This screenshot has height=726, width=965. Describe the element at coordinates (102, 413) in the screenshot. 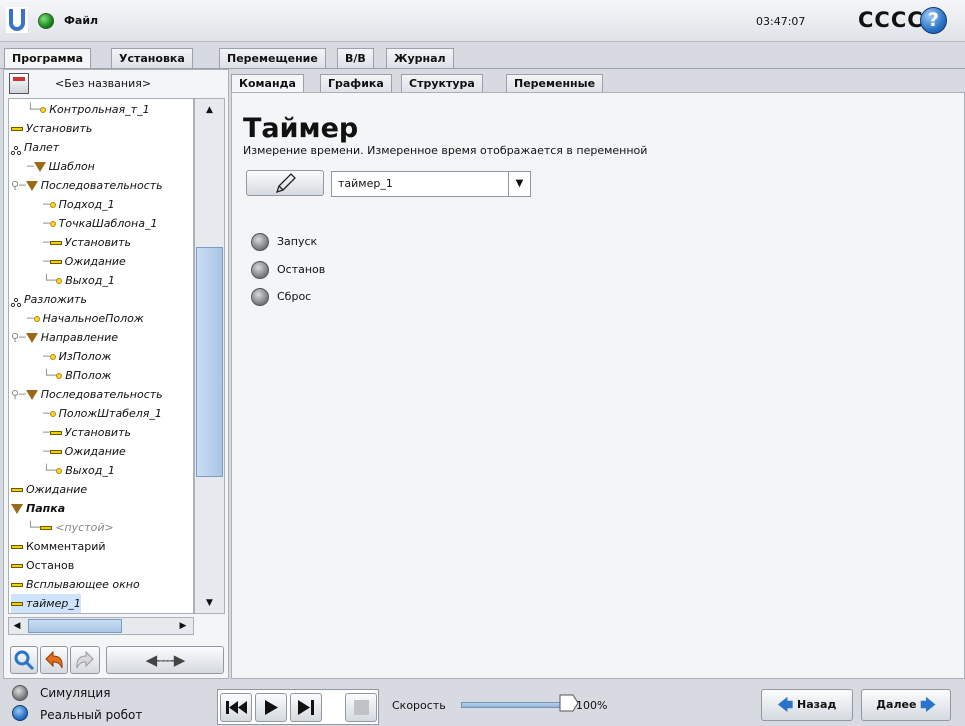

I see `tree-node: ─ ПоложШтабеля_1` at that location.